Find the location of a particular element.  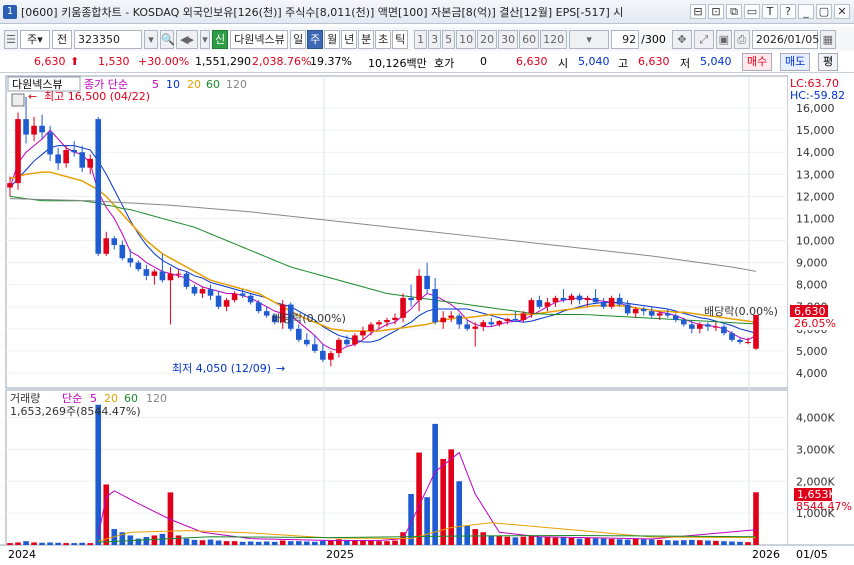

stock-name-field: 다원넥스뷰 is located at coordinates (259, 39).